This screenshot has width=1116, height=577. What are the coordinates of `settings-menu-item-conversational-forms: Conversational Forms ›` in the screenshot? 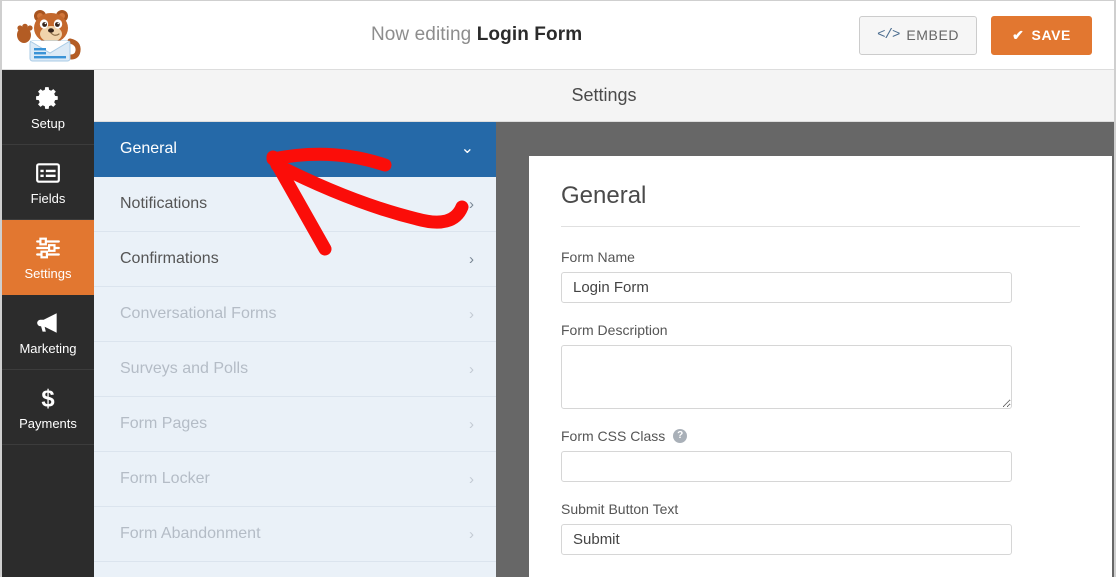 It's located at (295, 314).